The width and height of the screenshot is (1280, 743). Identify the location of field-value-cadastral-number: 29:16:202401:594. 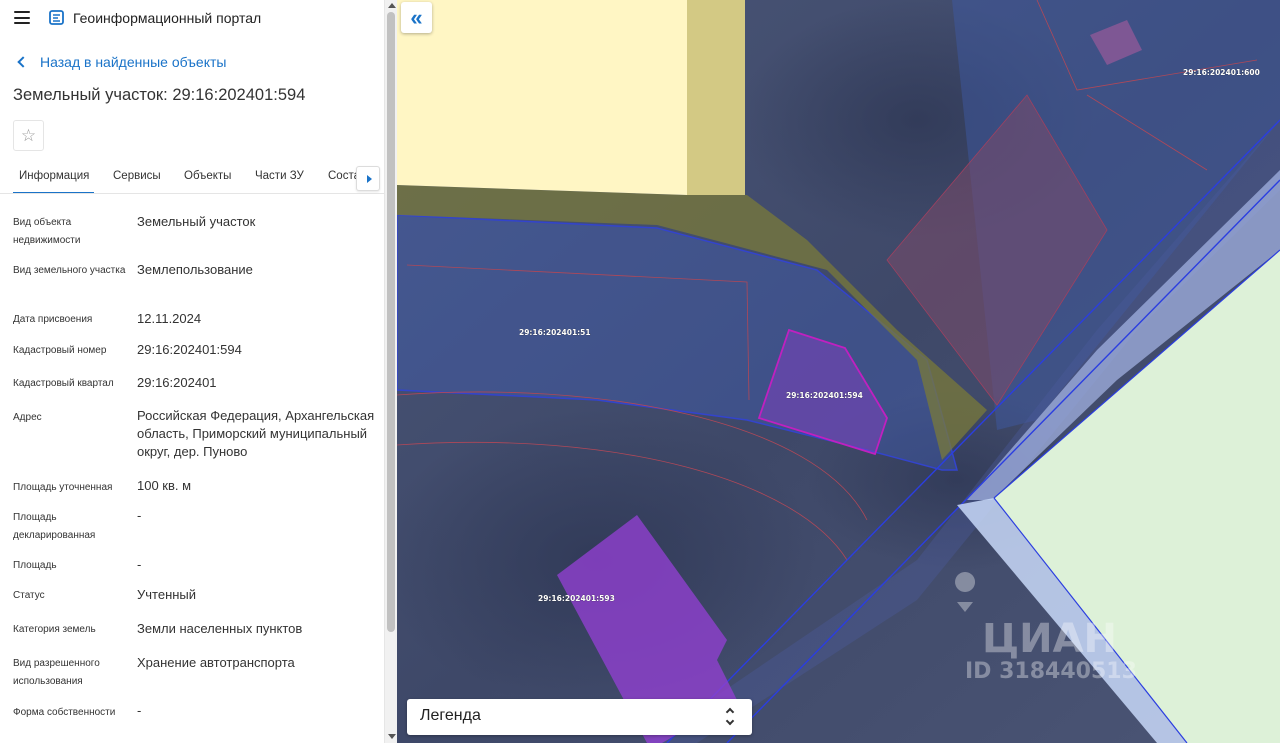
(189, 349).